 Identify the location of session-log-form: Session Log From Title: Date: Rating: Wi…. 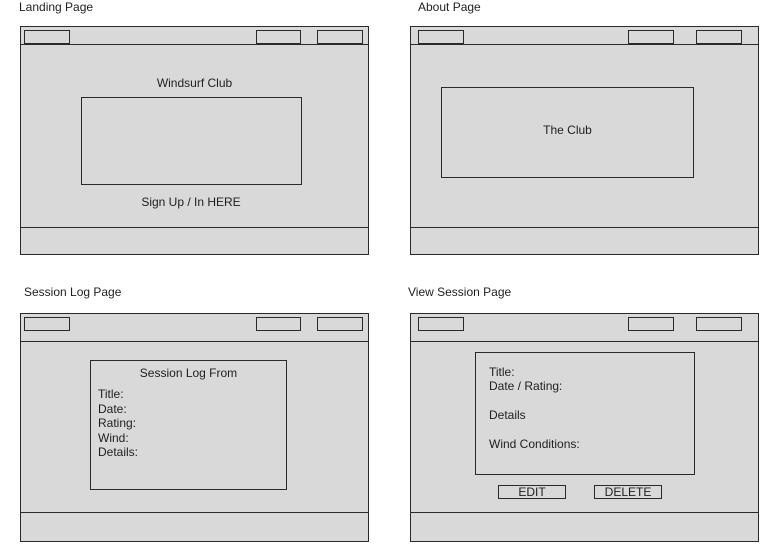
(188, 425).